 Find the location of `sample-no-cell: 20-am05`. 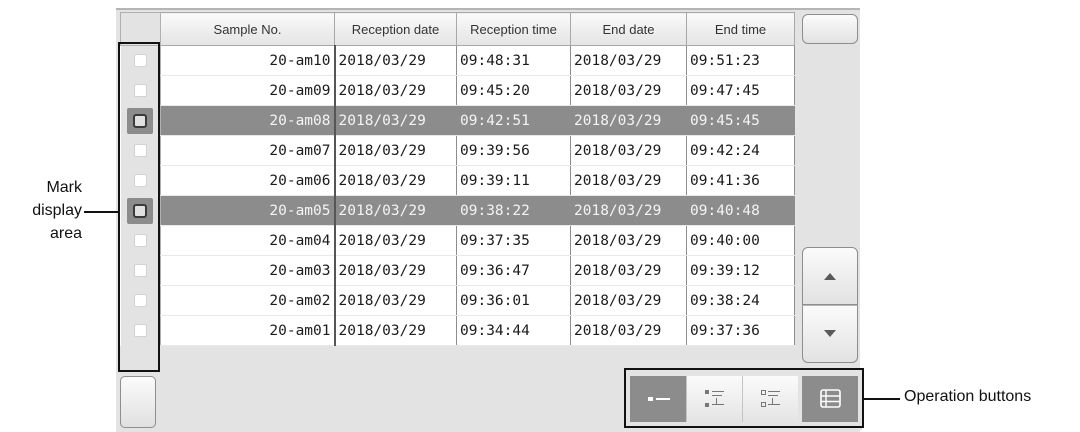

sample-no-cell: 20-am05 is located at coordinates (248, 210).